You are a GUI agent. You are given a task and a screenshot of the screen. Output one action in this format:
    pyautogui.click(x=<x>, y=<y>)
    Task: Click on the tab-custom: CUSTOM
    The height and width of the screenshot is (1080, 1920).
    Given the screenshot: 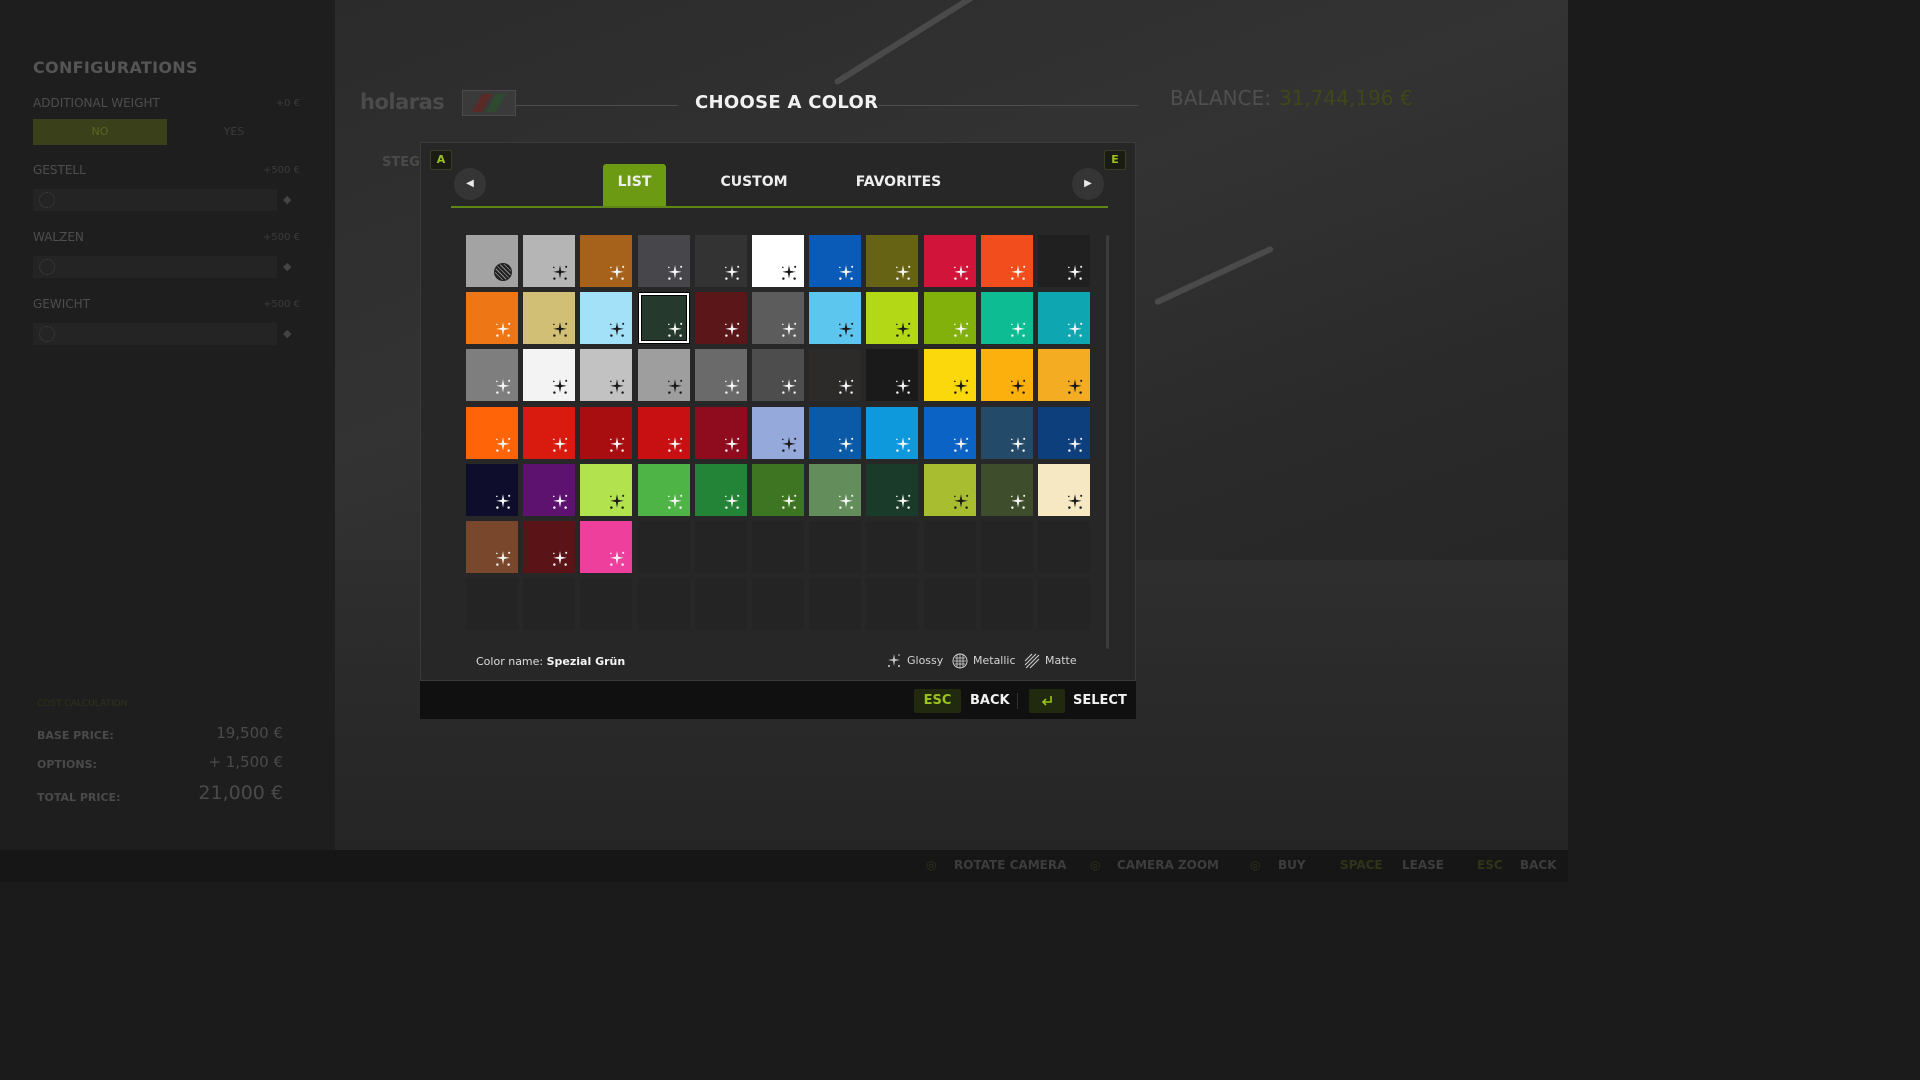 What is the action you would take?
    pyautogui.click(x=754, y=185)
    